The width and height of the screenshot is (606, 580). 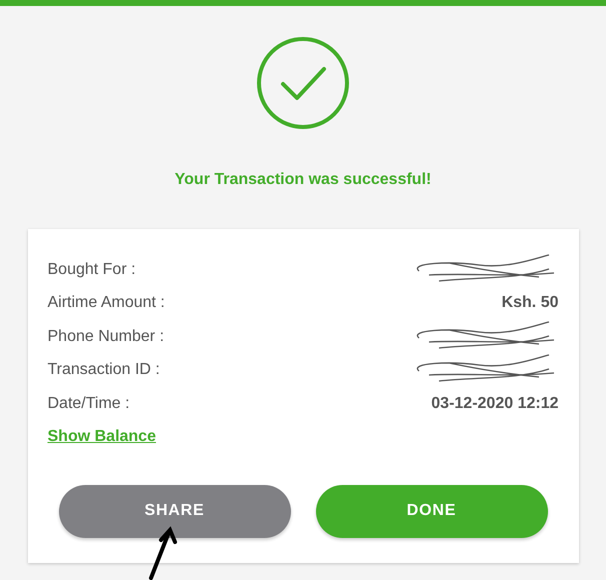 I want to click on done-button: DONE, so click(x=432, y=511).